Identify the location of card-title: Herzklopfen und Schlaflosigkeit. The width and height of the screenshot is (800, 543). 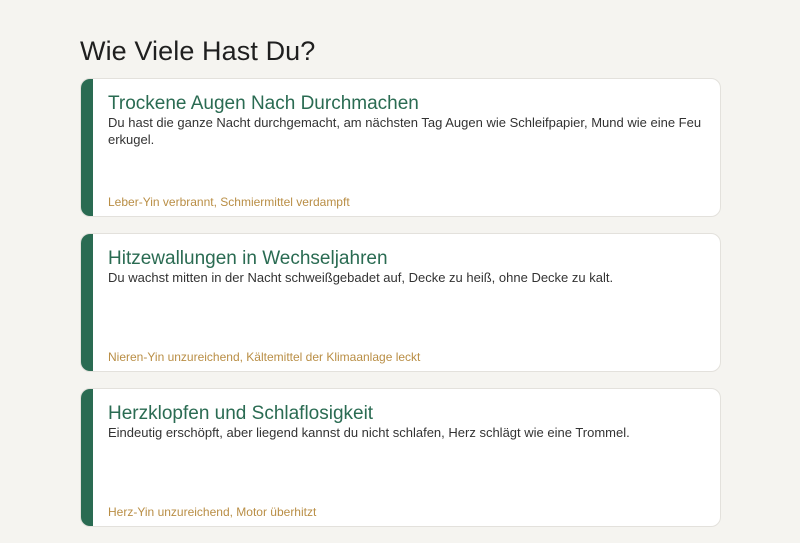
(241, 413).